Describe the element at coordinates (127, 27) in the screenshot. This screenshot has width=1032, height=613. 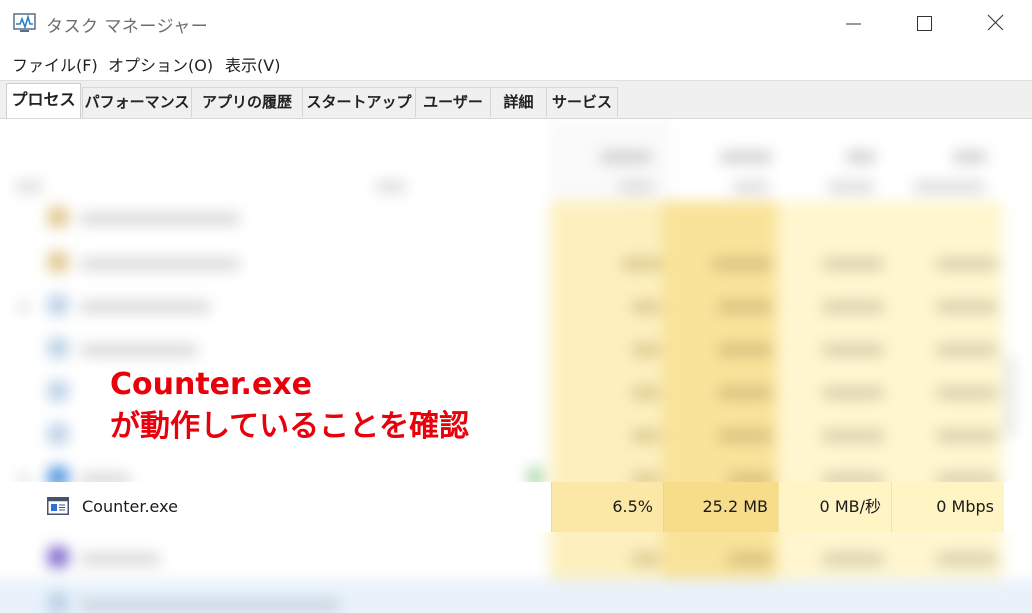
I see `window-title: タスク マネージャー` at that location.